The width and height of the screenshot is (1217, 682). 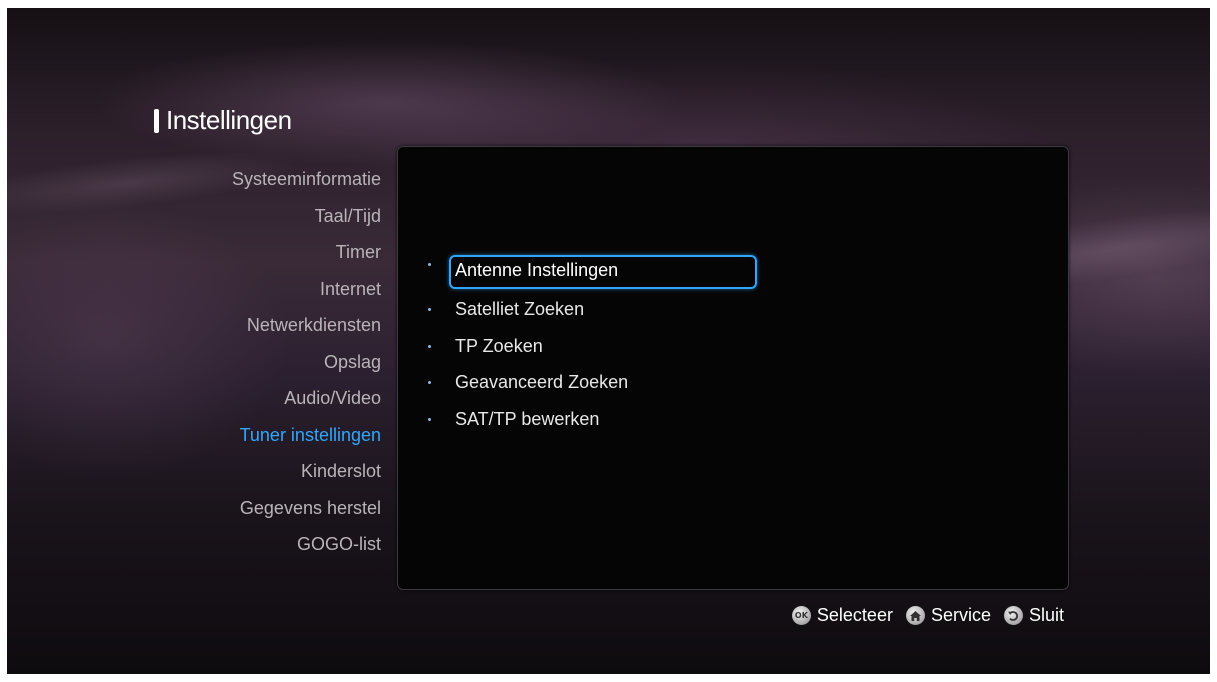 I want to click on menu-item-label: TP Zoeken, so click(x=499, y=345).